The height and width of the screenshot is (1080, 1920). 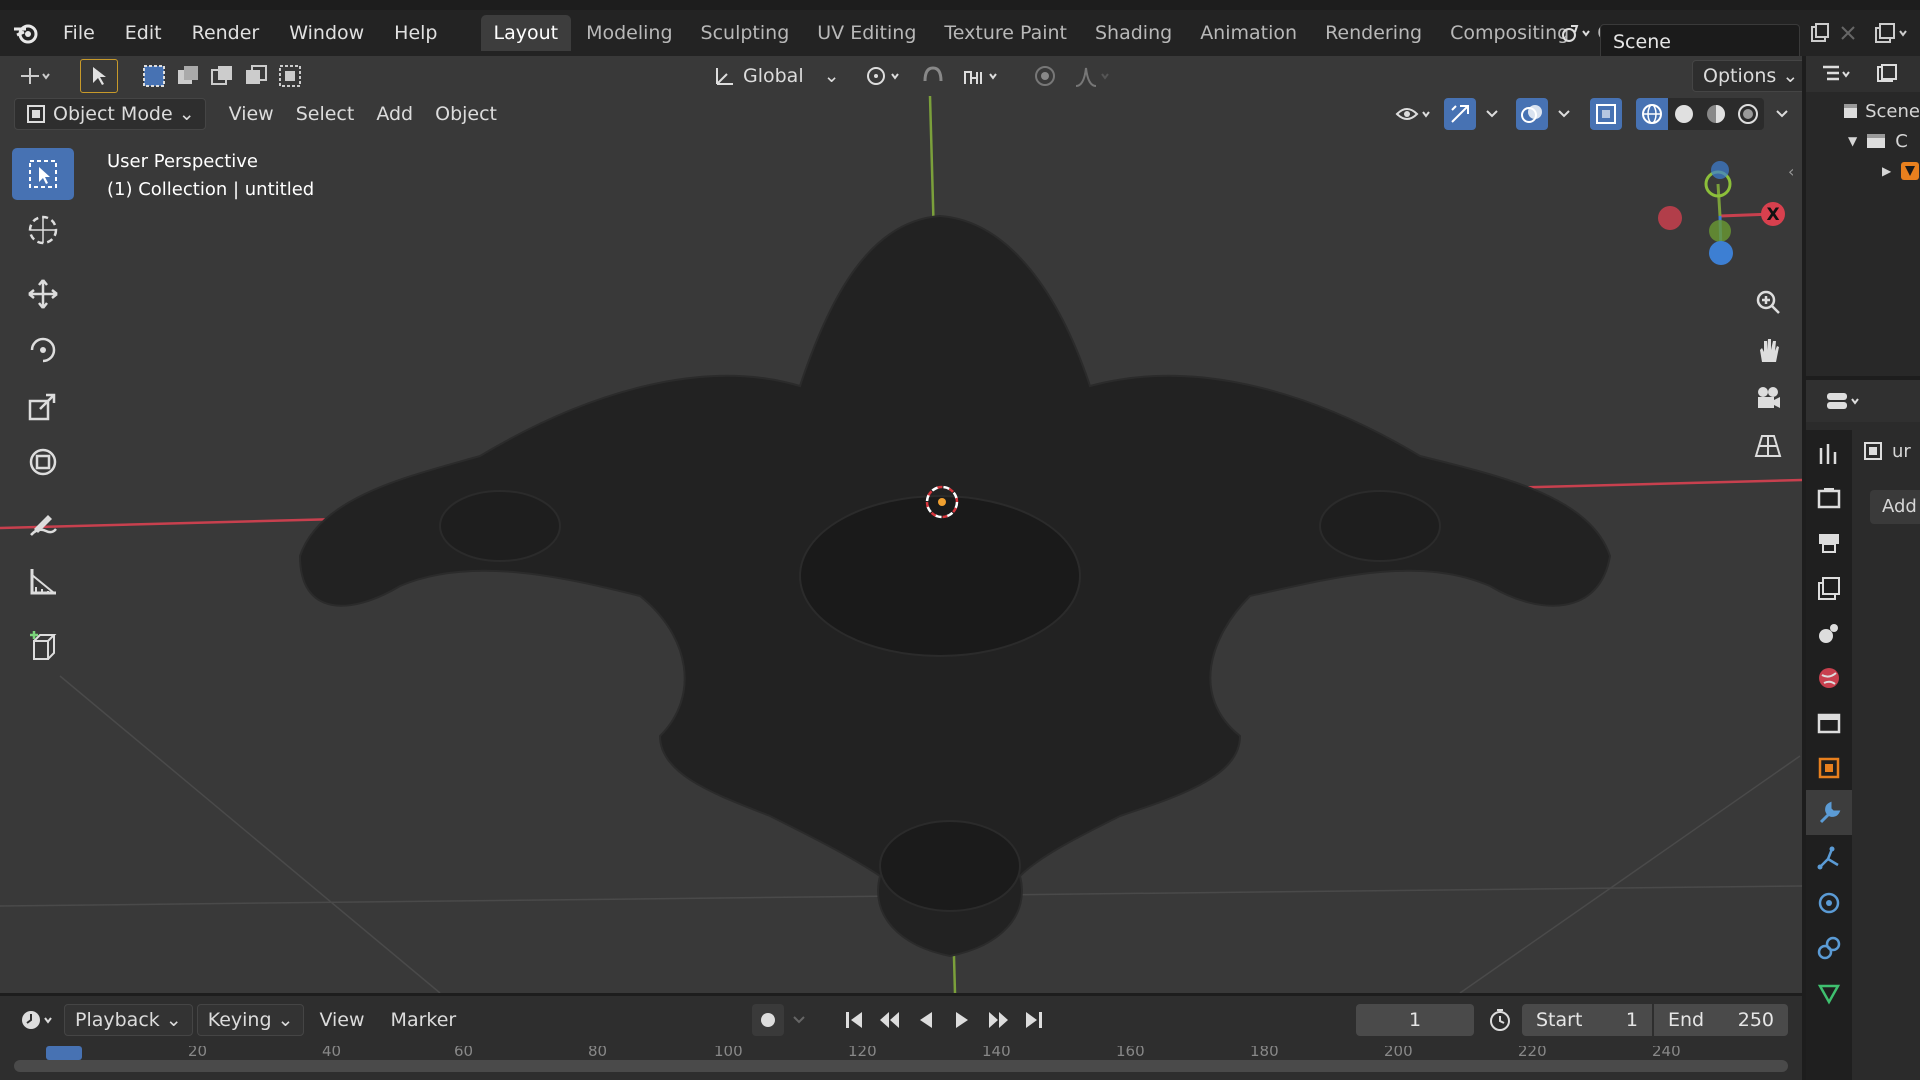 What do you see at coordinates (1720, 170) in the screenshot?
I see `neg-z-axis-icon` at bounding box center [1720, 170].